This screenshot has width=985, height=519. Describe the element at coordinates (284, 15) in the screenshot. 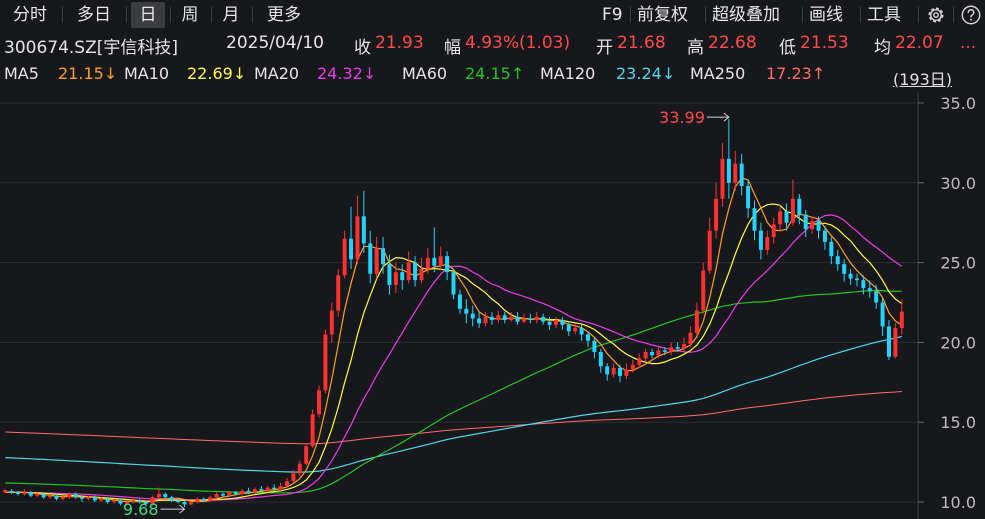

I see `tab-more: 更多` at that location.